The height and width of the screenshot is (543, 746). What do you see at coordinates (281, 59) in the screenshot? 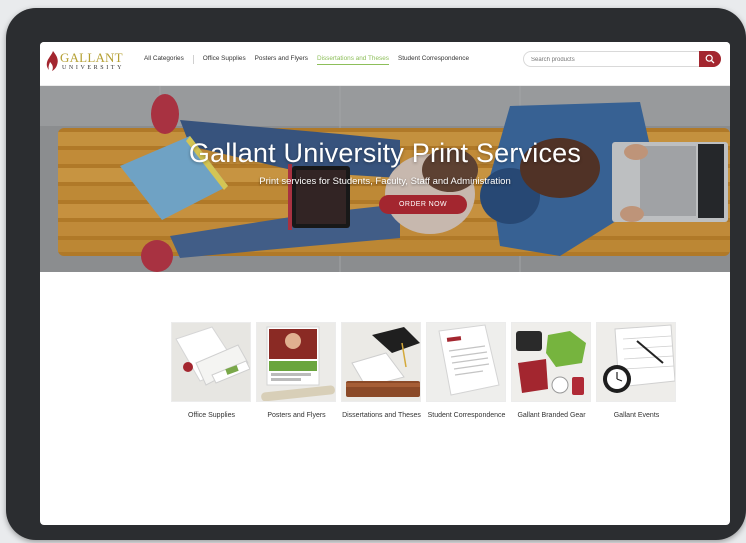
I see `nav-posters-and-flyers: Posters and Flyers` at bounding box center [281, 59].